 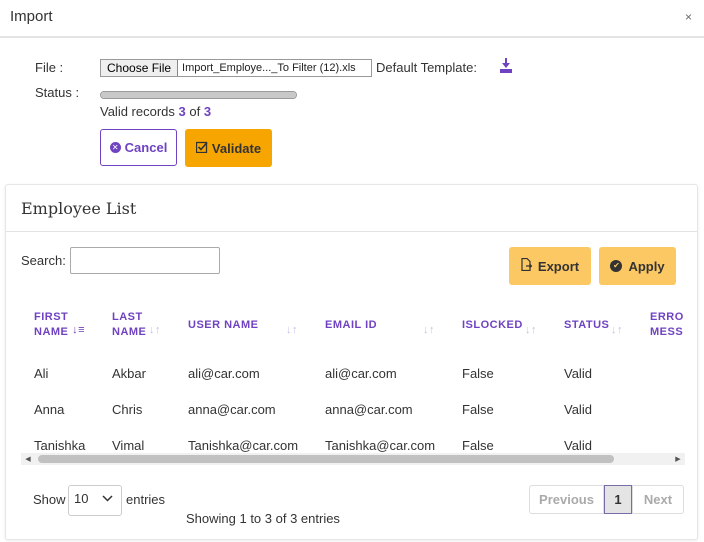 I want to click on file-export-icon, so click(x=527, y=265).